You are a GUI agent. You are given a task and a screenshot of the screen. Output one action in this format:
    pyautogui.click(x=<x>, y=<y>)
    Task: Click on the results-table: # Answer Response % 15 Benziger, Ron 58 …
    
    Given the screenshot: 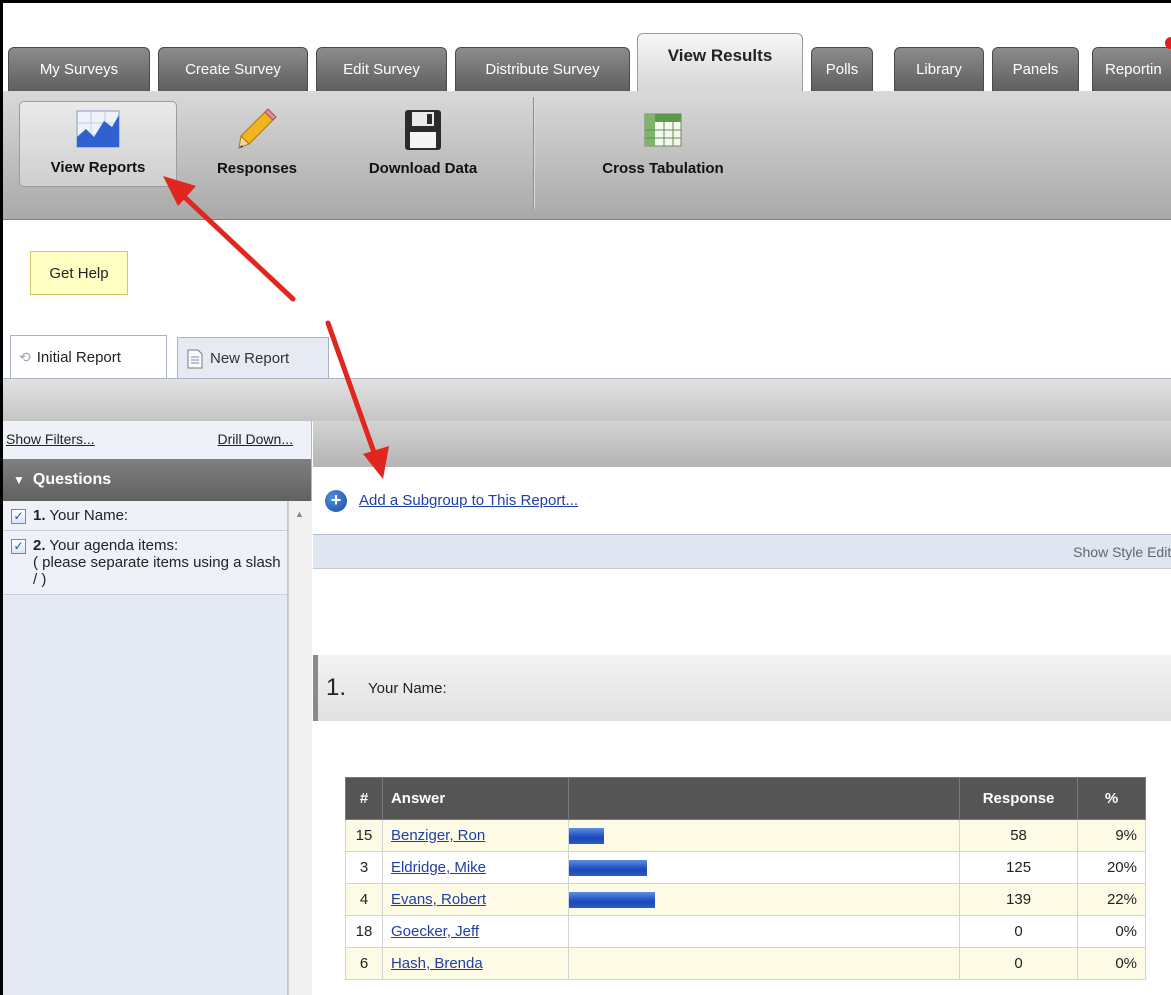 What is the action you would take?
    pyautogui.click(x=745, y=878)
    